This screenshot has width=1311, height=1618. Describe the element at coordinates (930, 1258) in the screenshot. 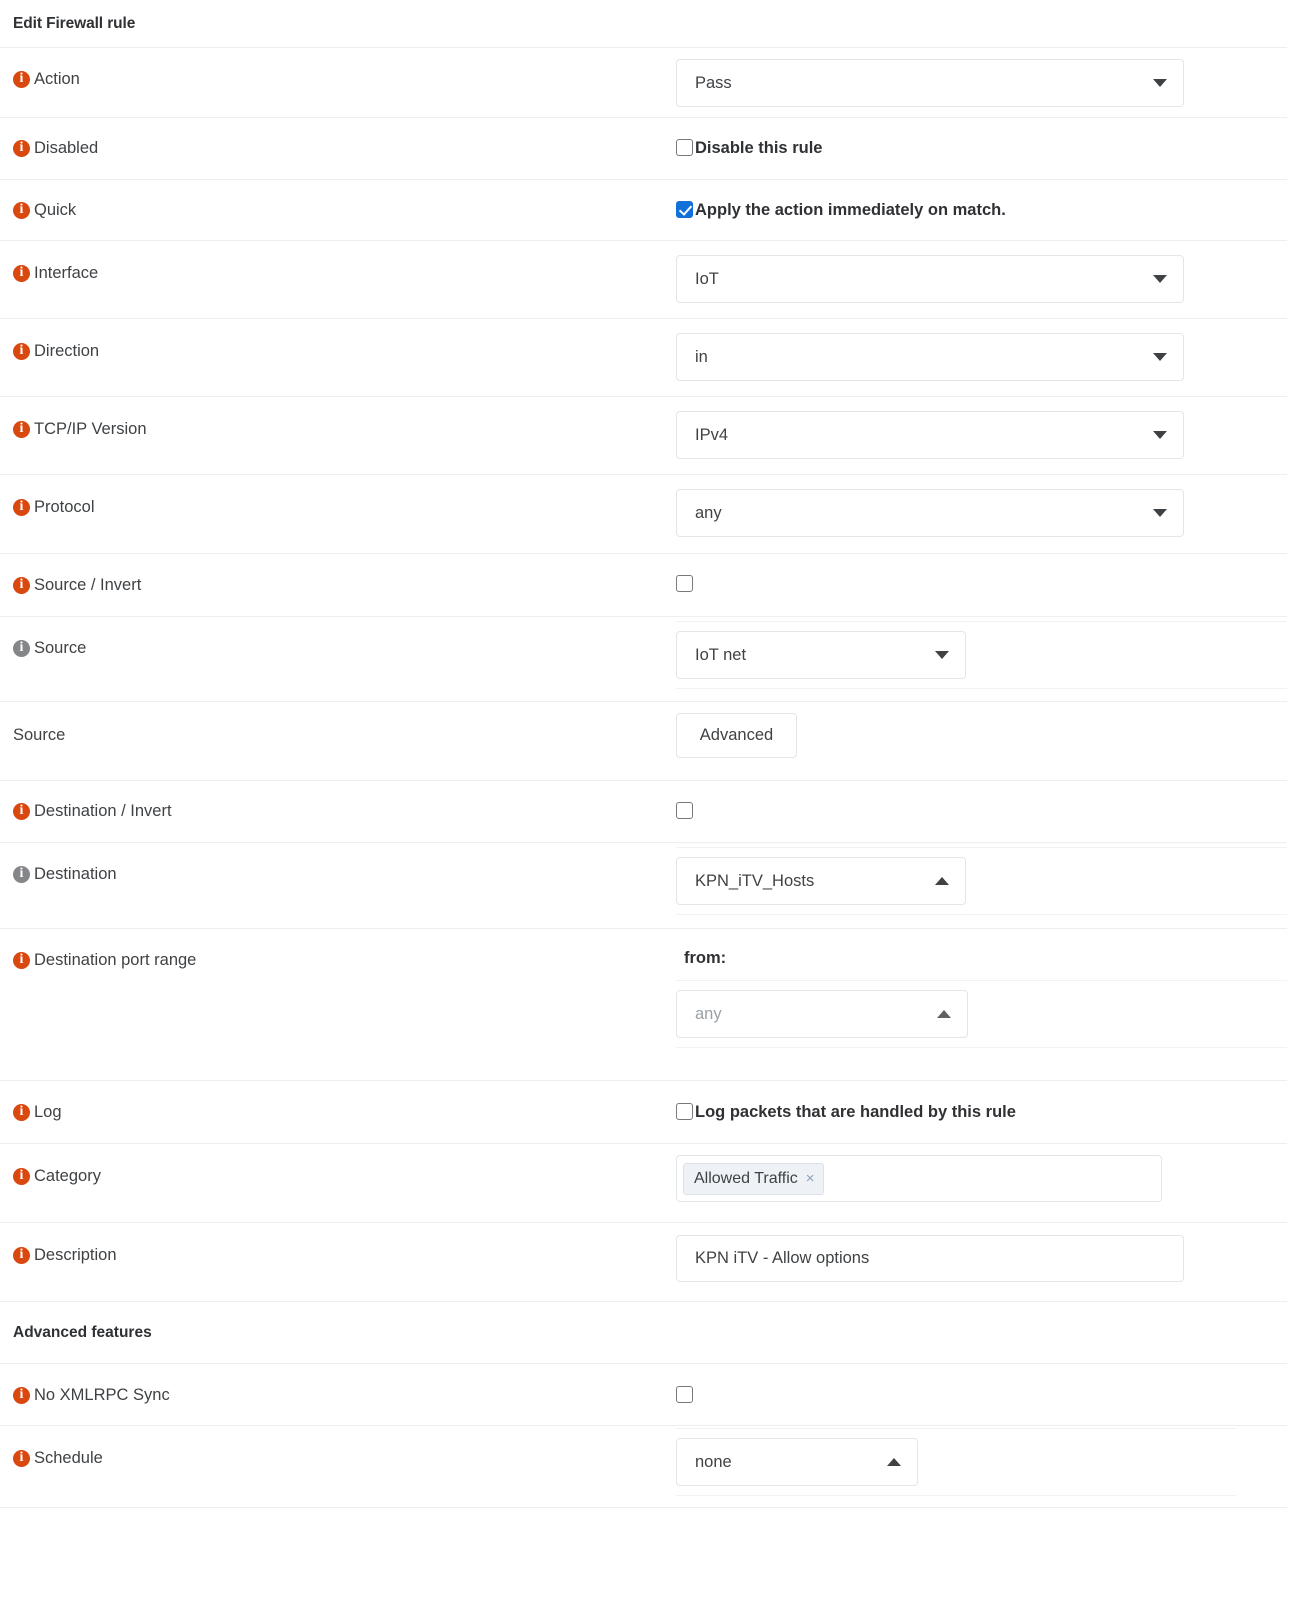

I see `description-input` at that location.